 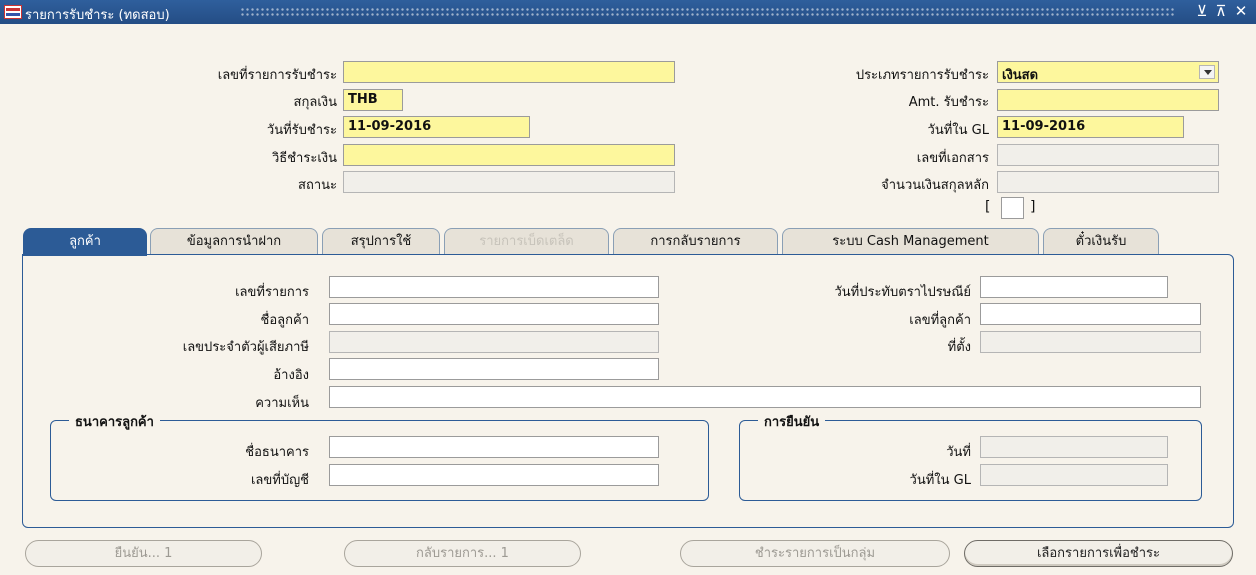 What do you see at coordinates (940, 480) in the screenshot?
I see `confirmation-gl-date-label: วันที่ใน GL` at bounding box center [940, 480].